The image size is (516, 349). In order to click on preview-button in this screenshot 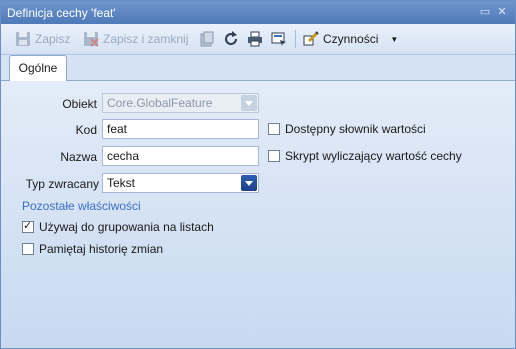, I will do `click(279, 39)`.